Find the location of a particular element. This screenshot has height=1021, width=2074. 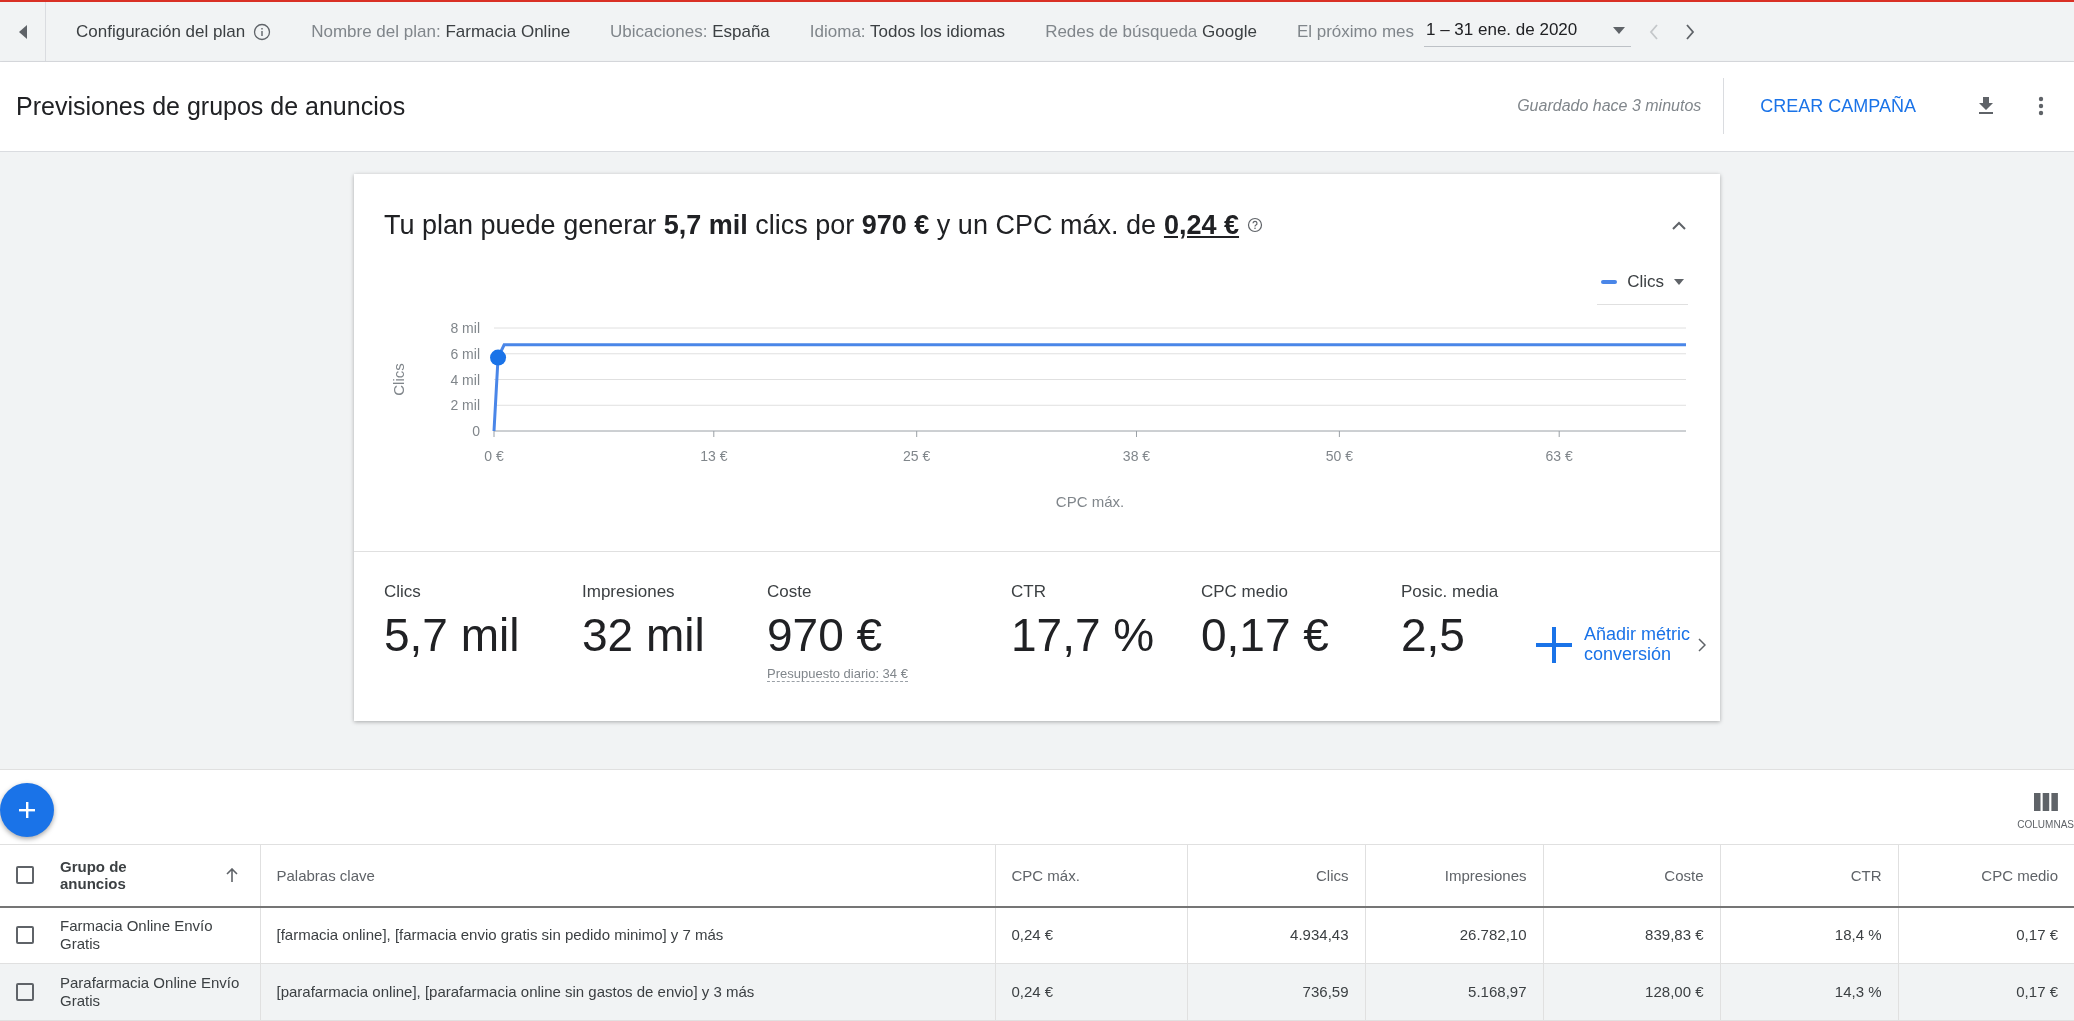

axis-tick-label: 25 € is located at coordinates (917, 455).